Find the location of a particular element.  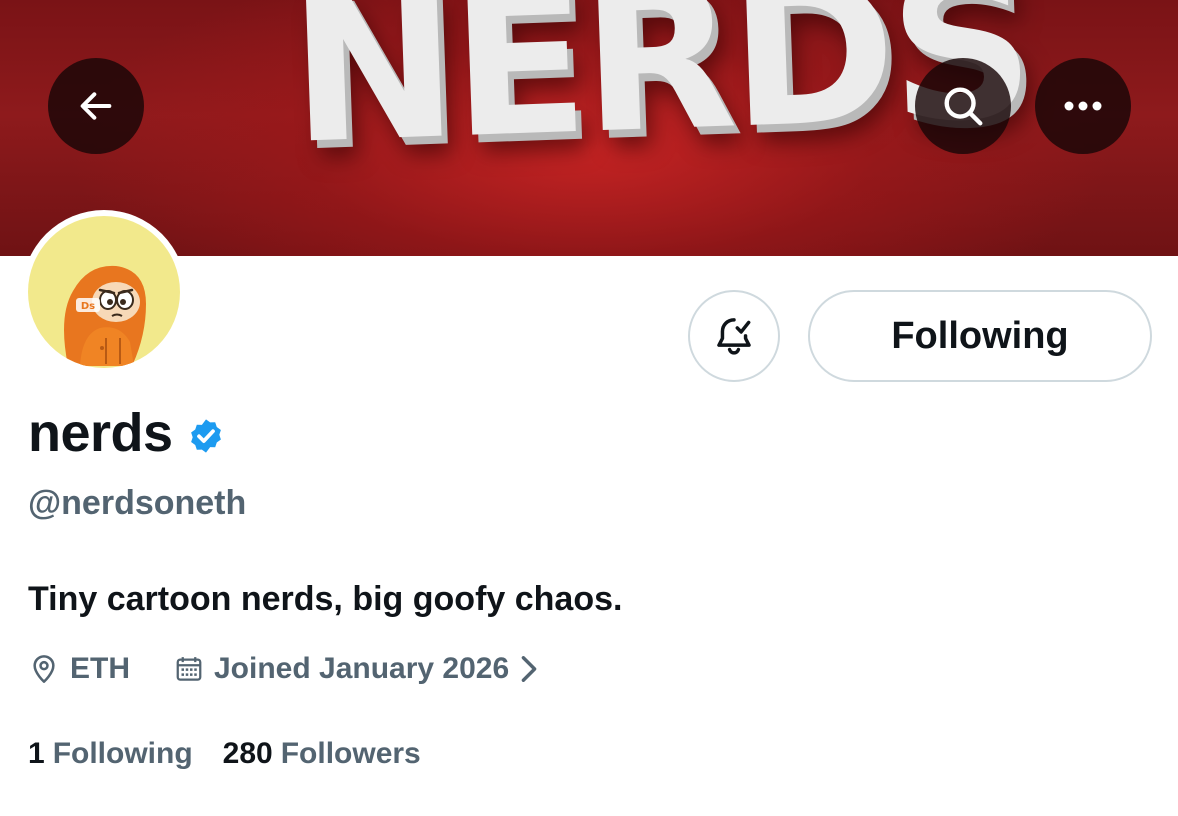

profile-meta-row: ETH Joined January 2026 is located at coordinates (288, 669).